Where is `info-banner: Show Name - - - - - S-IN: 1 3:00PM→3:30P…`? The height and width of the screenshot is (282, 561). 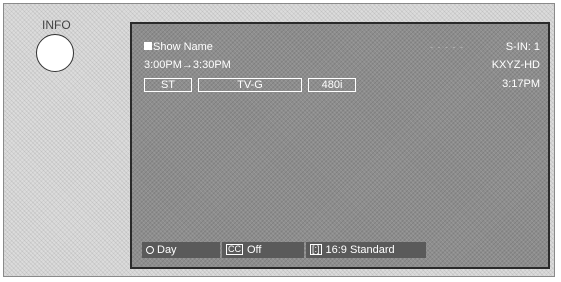 info-banner: Show Name - - - - - S-IN: 1 3:00PM→3:30P… is located at coordinates (342, 68).